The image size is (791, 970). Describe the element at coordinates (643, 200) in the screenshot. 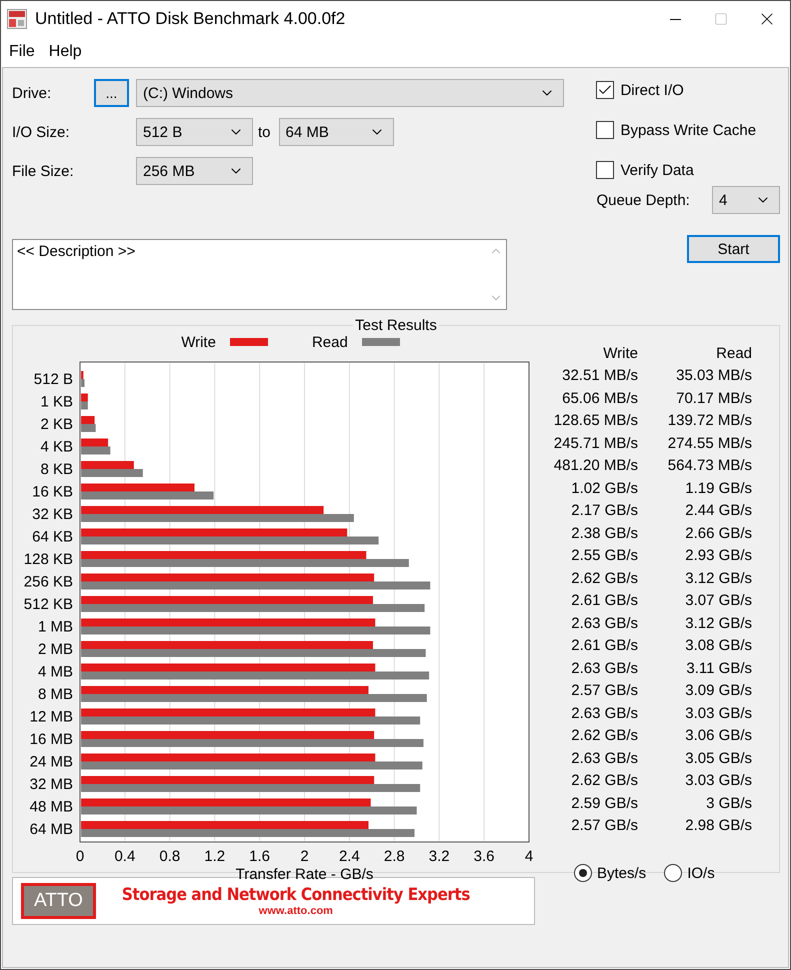

I see `field-label: Queue Depth:` at that location.